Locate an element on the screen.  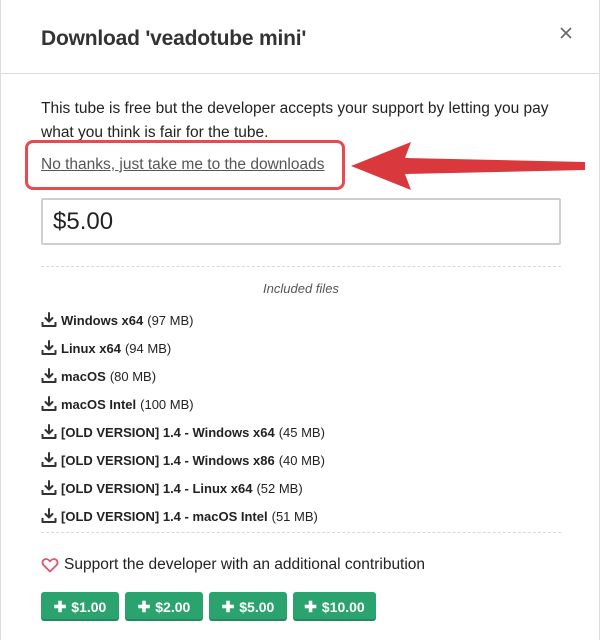
file-size: (97 MB) is located at coordinates (170, 320).